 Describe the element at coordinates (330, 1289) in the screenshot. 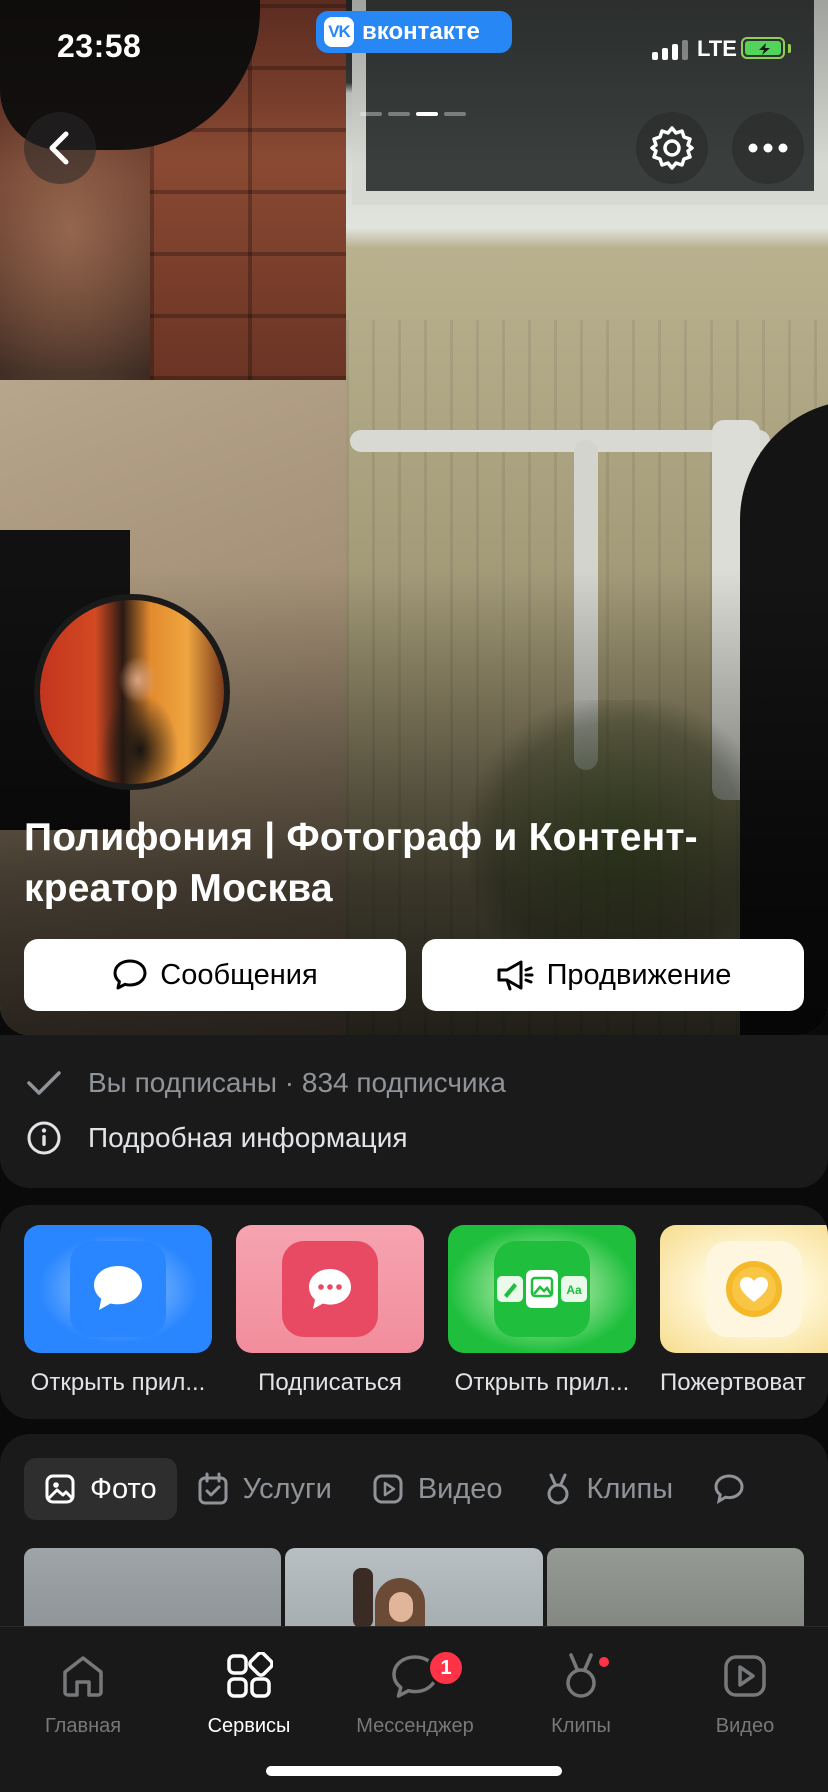

I see `message-dots-icon` at that location.